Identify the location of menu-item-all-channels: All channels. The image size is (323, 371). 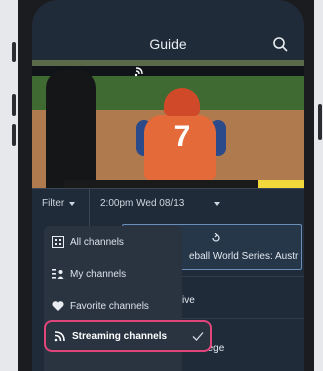
(113, 243).